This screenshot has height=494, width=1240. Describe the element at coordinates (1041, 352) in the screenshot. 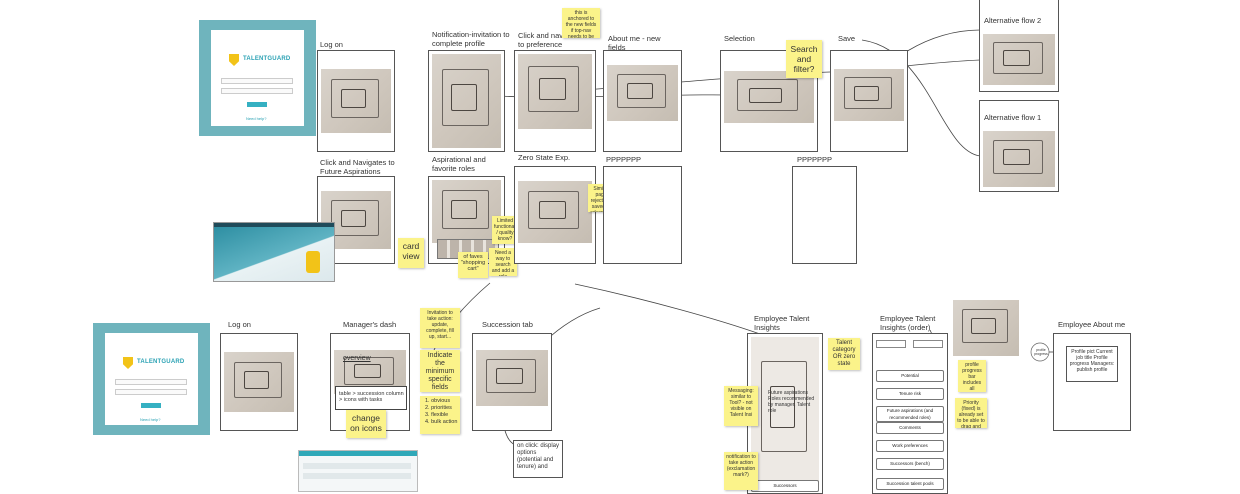

I see `bubble-note: profile progress` at that location.